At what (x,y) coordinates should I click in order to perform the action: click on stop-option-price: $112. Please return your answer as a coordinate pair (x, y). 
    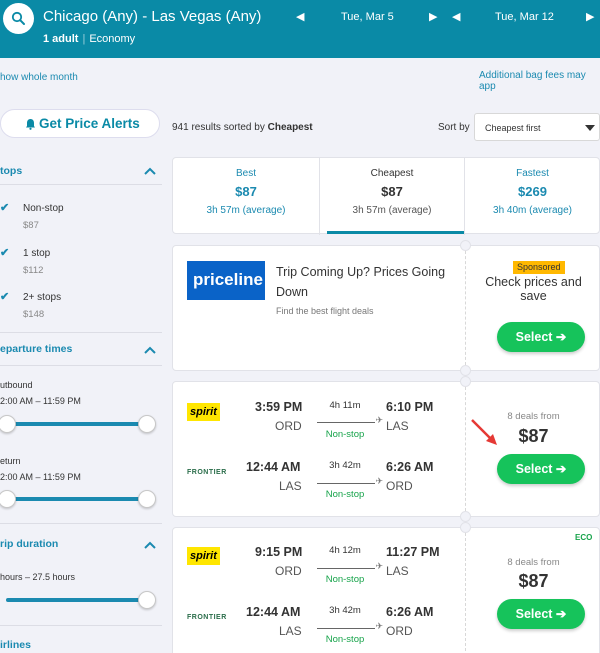
    Looking at the image, I should click on (33, 270).